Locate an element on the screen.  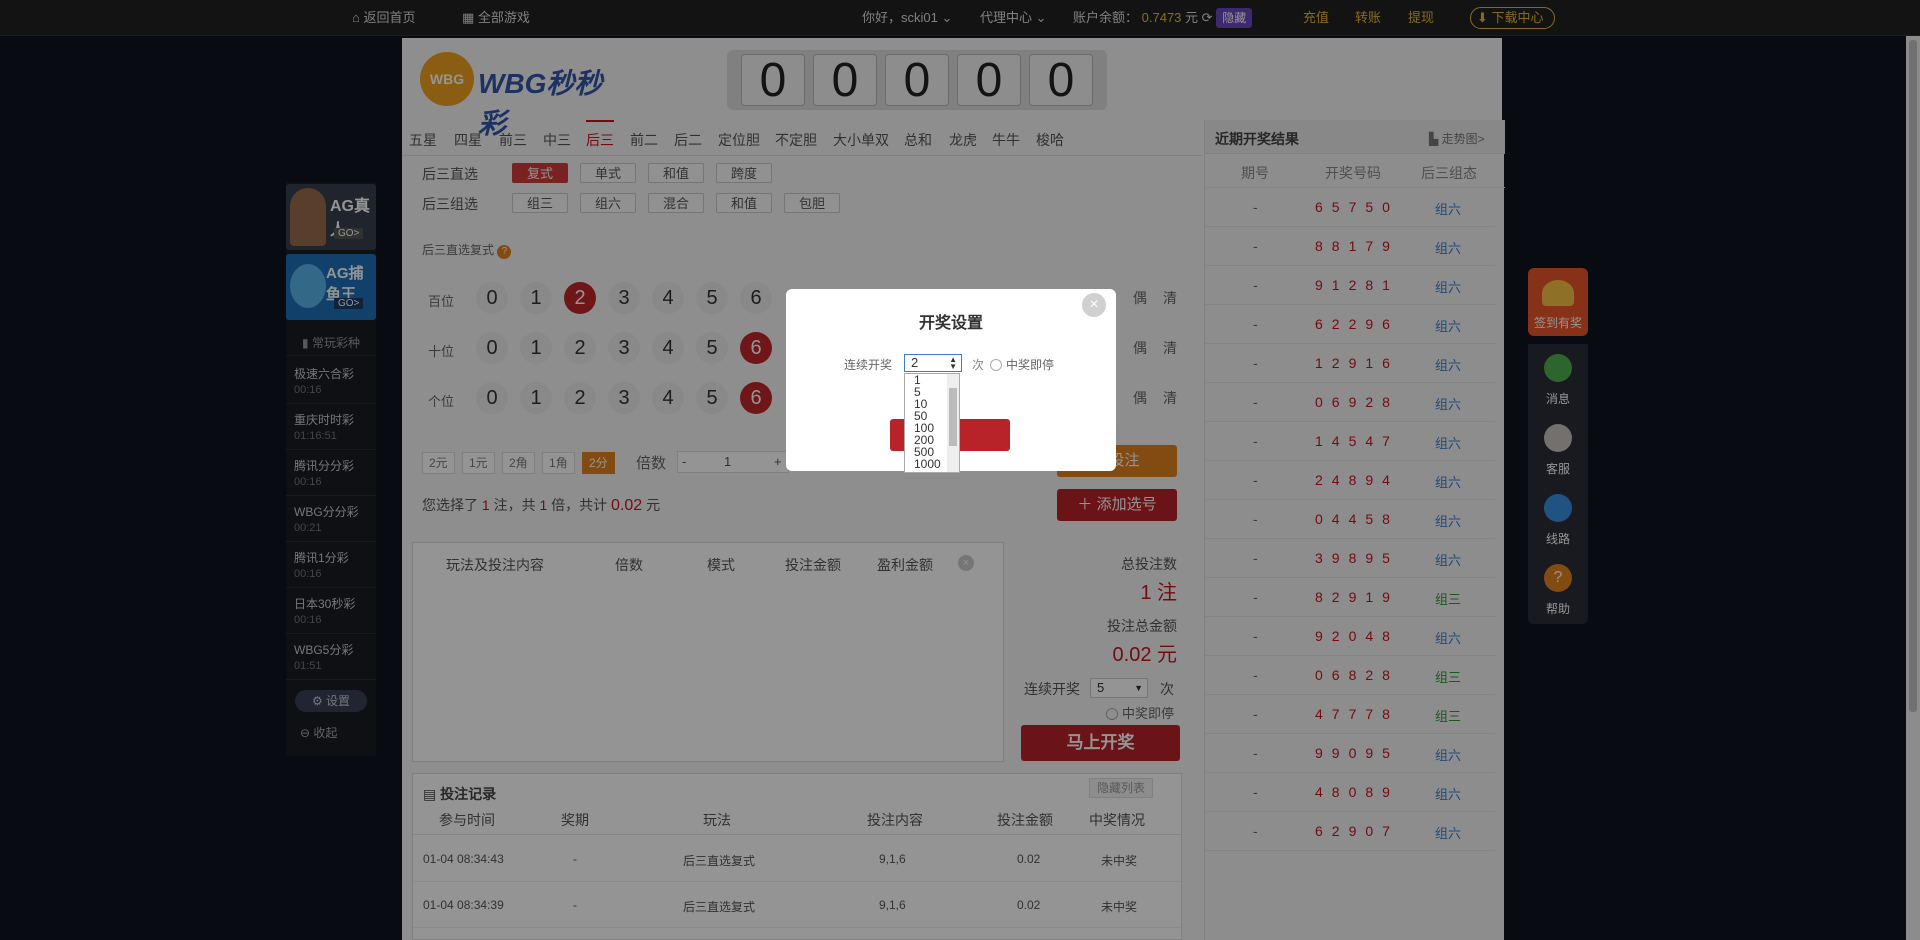
dropdown-scrollbar is located at coordinates (953, 423).